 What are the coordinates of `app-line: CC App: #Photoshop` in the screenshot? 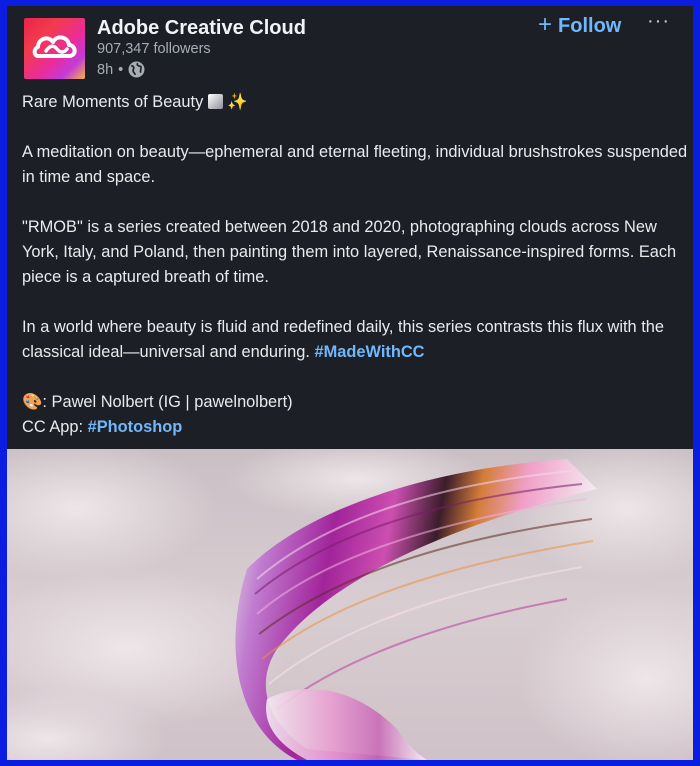 It's located at (356, 427).